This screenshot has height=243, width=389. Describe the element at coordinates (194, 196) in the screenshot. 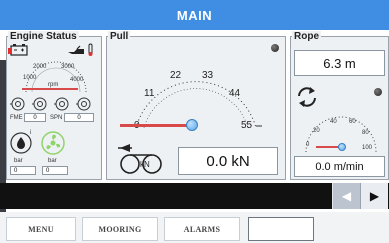

I see `page-strip` at that location.